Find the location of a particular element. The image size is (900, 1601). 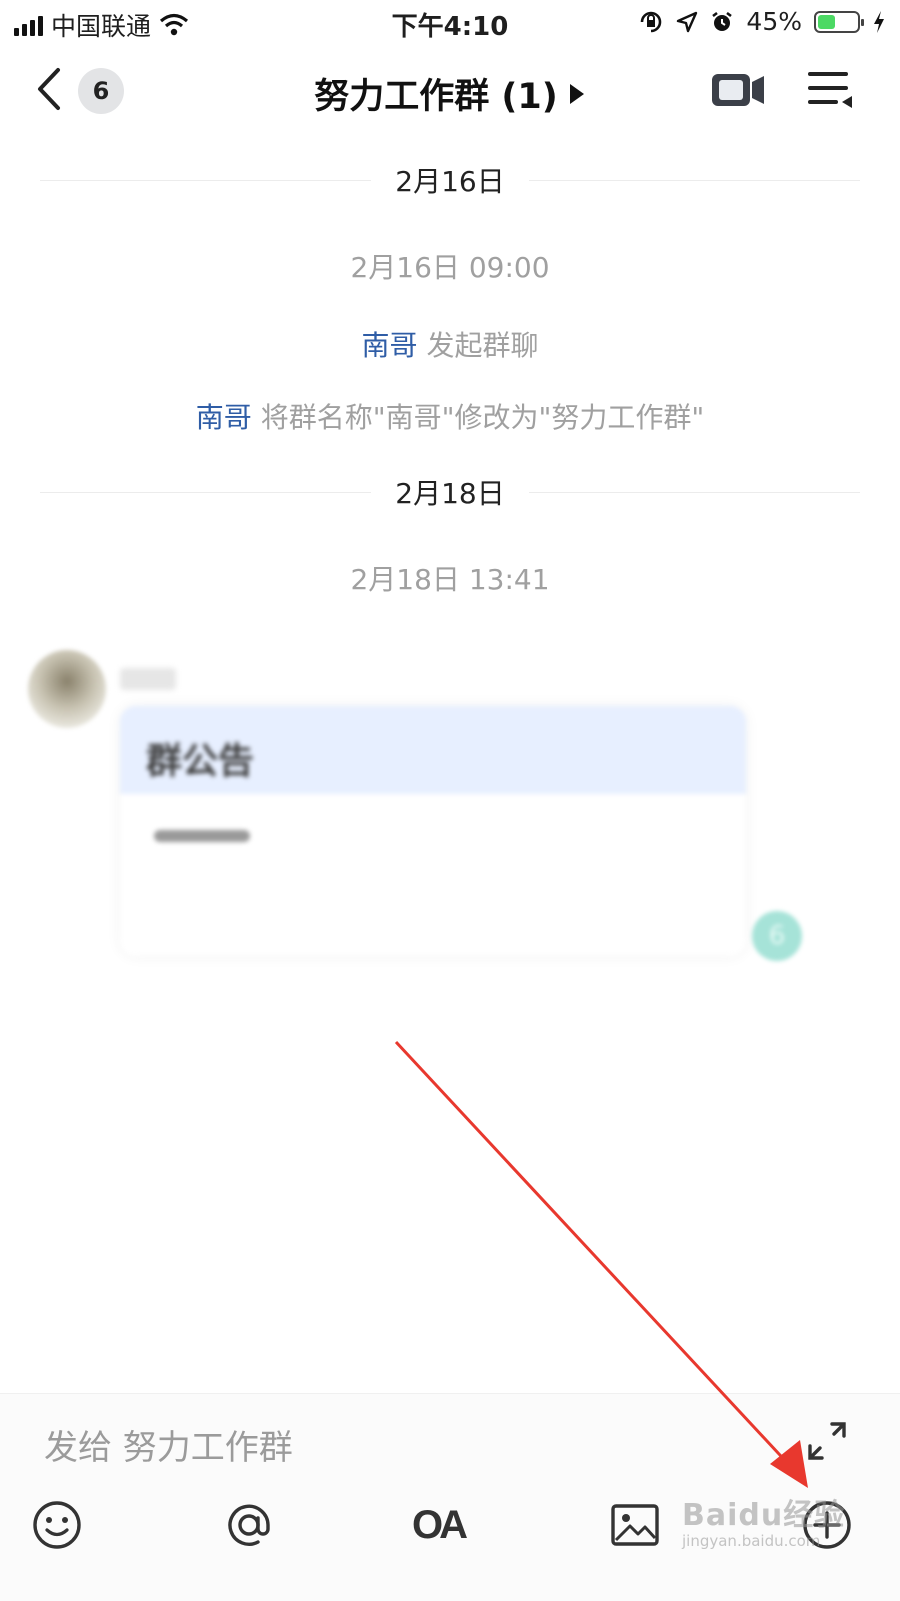

system-message-create: 南哥 发起群聊 is located at coordinates (450, 344).